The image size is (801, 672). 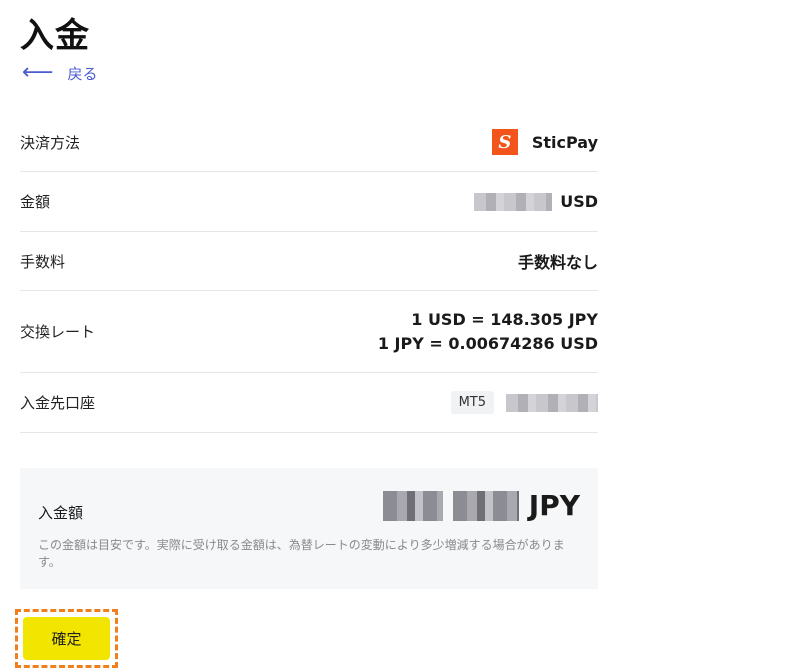 I want to click on back-link: ⟵ 戻る, so click(x=60, y=73).